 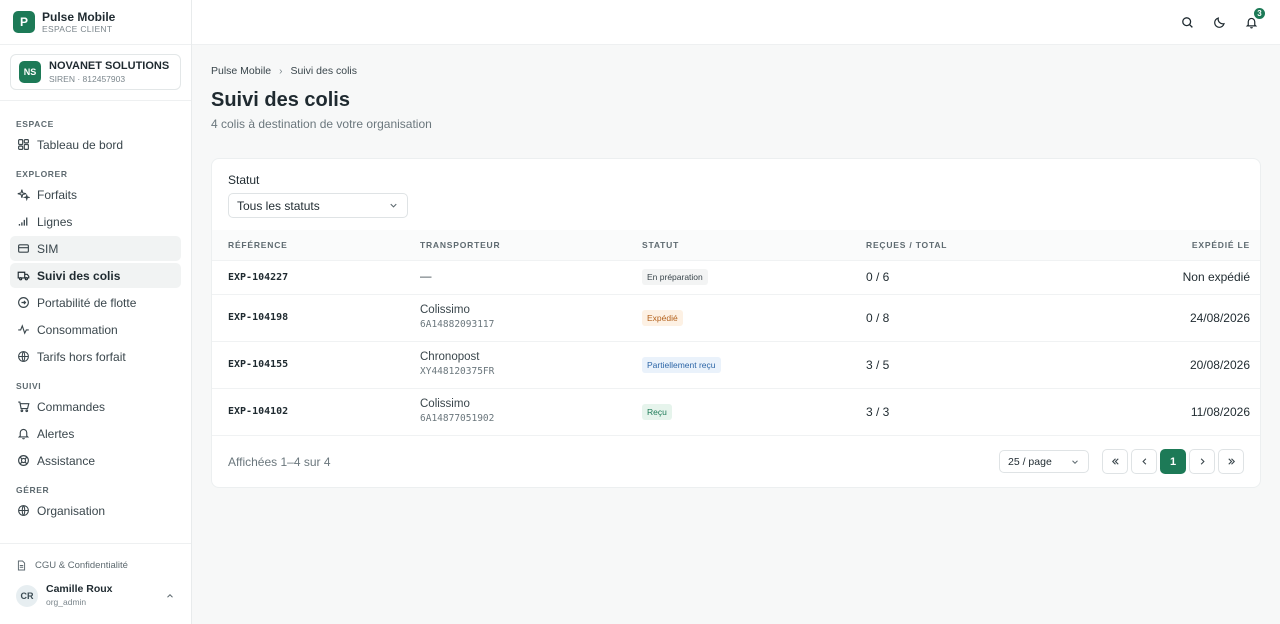 I want to click on nav-section-title: EXPLORER, so click(x=42, y=174).